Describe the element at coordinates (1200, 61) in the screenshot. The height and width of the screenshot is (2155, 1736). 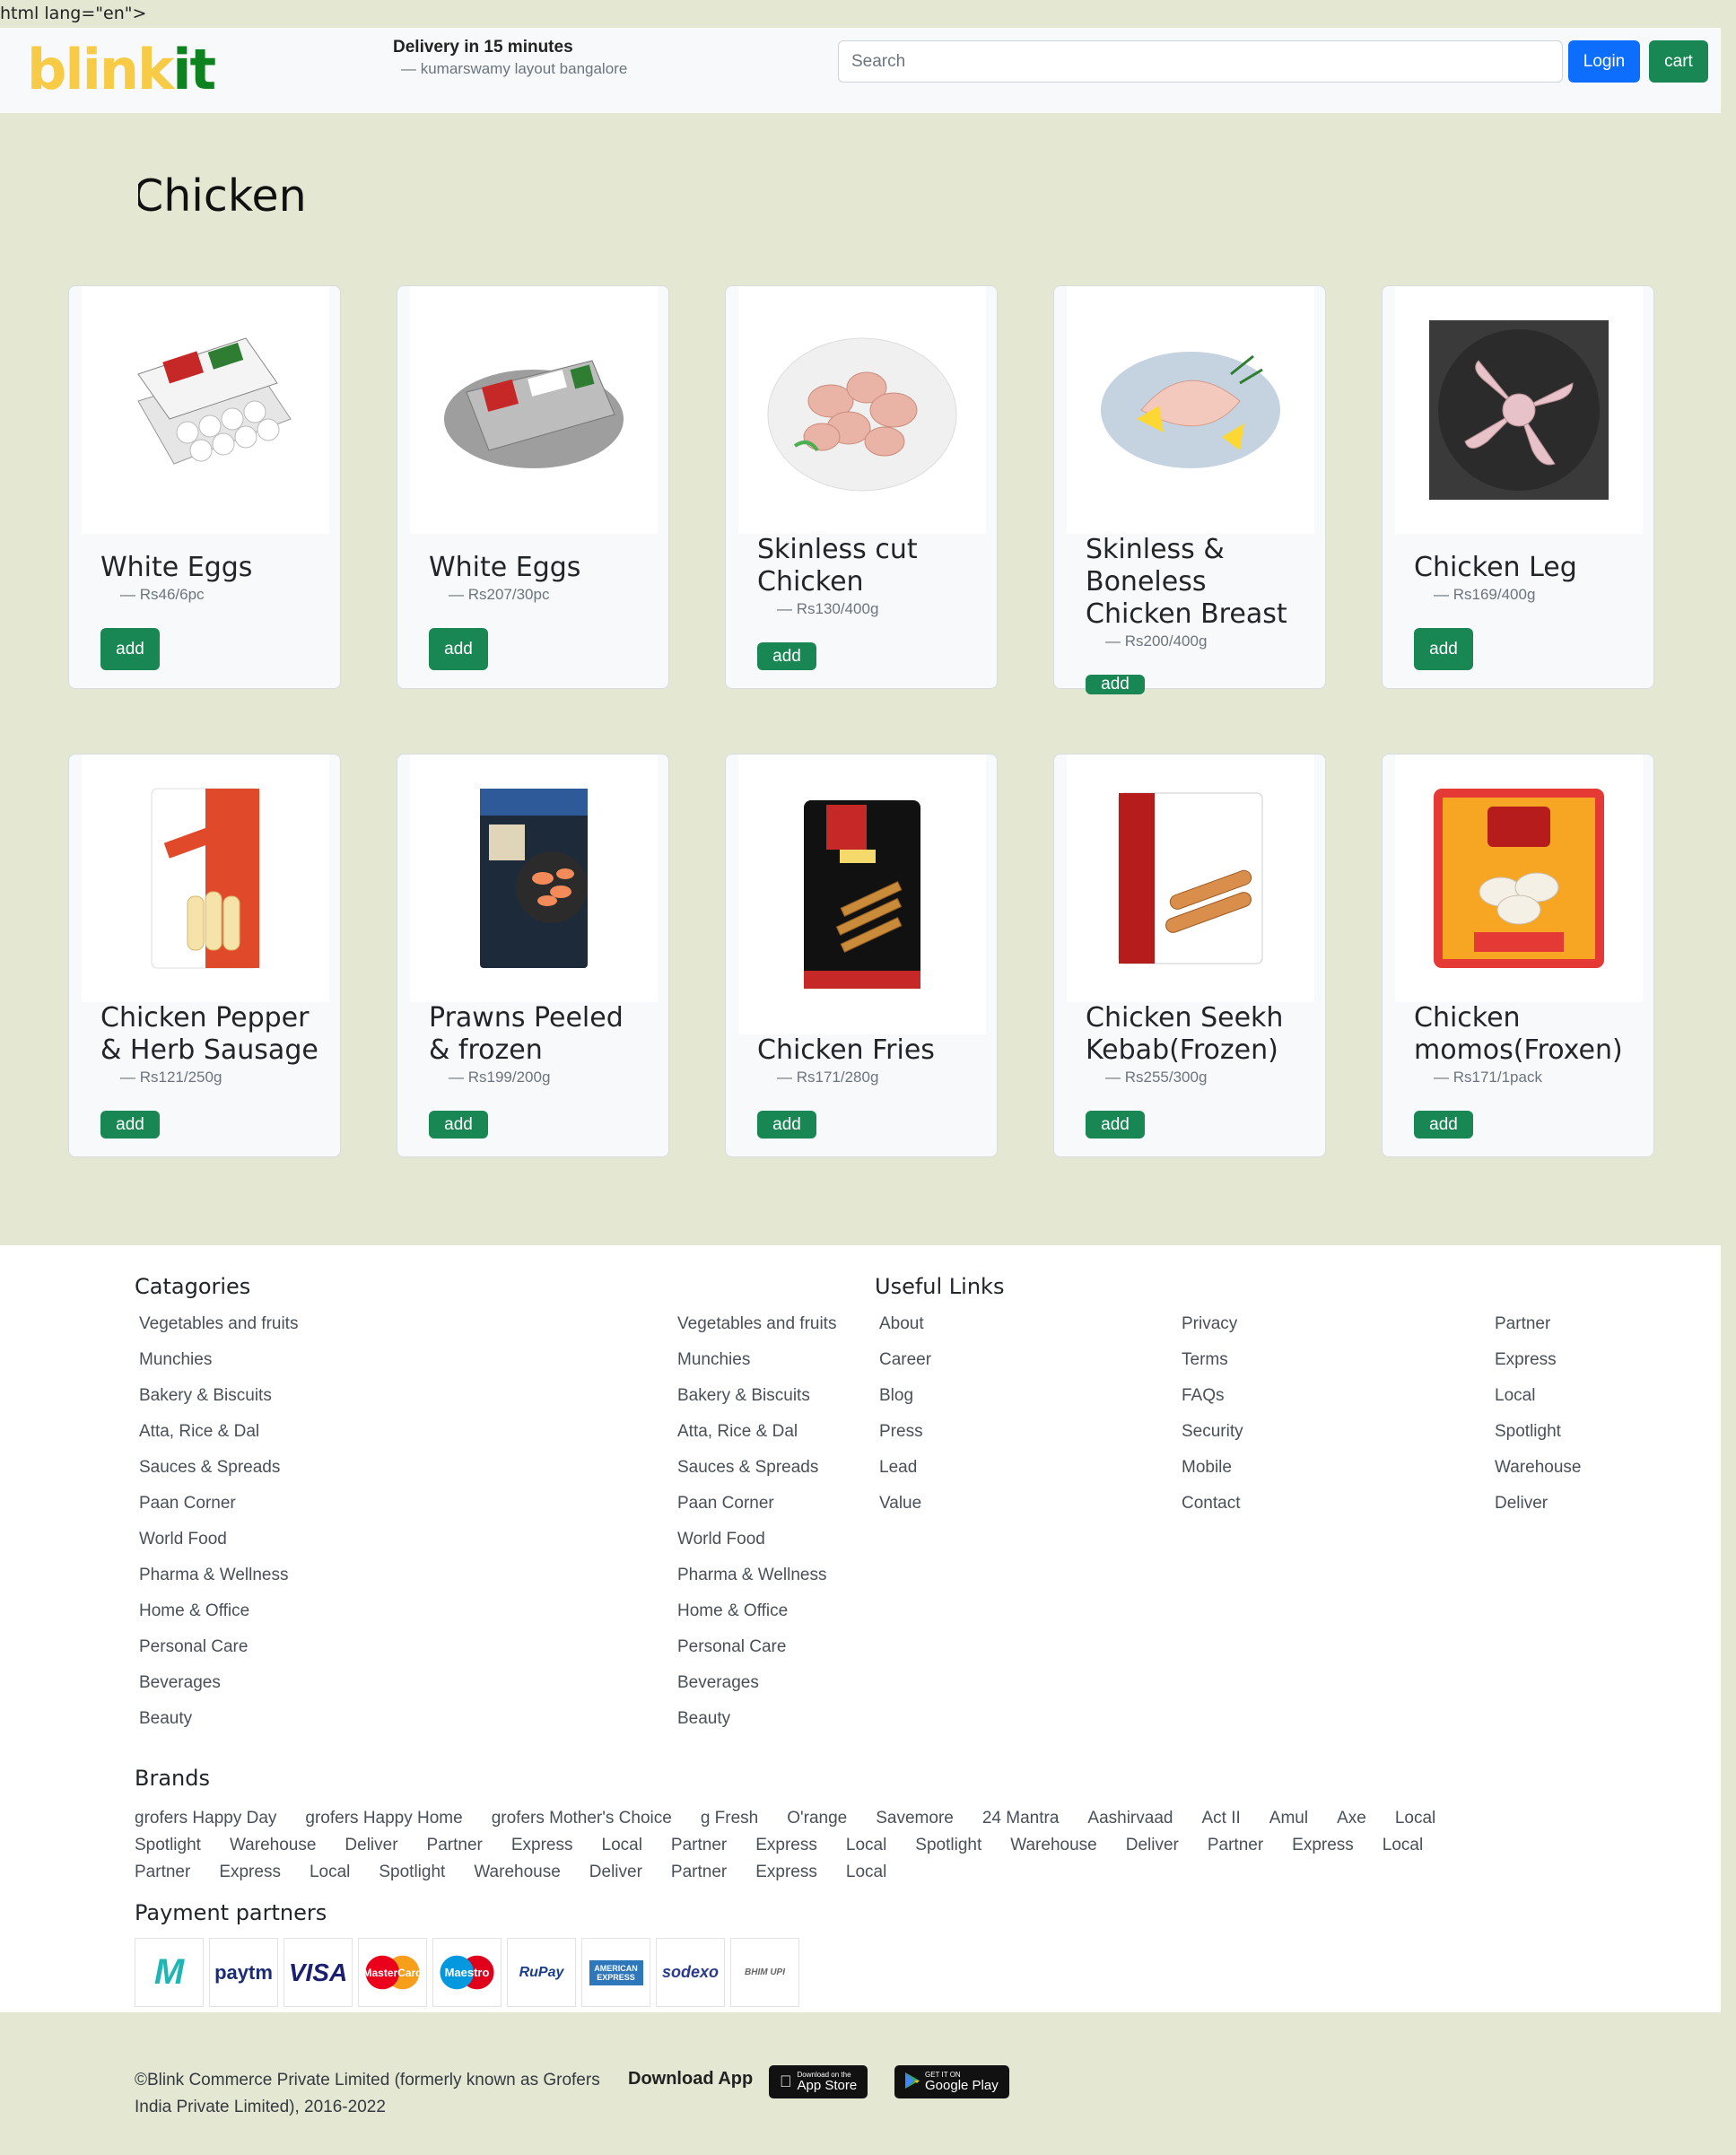
I see `search-input` at that location.